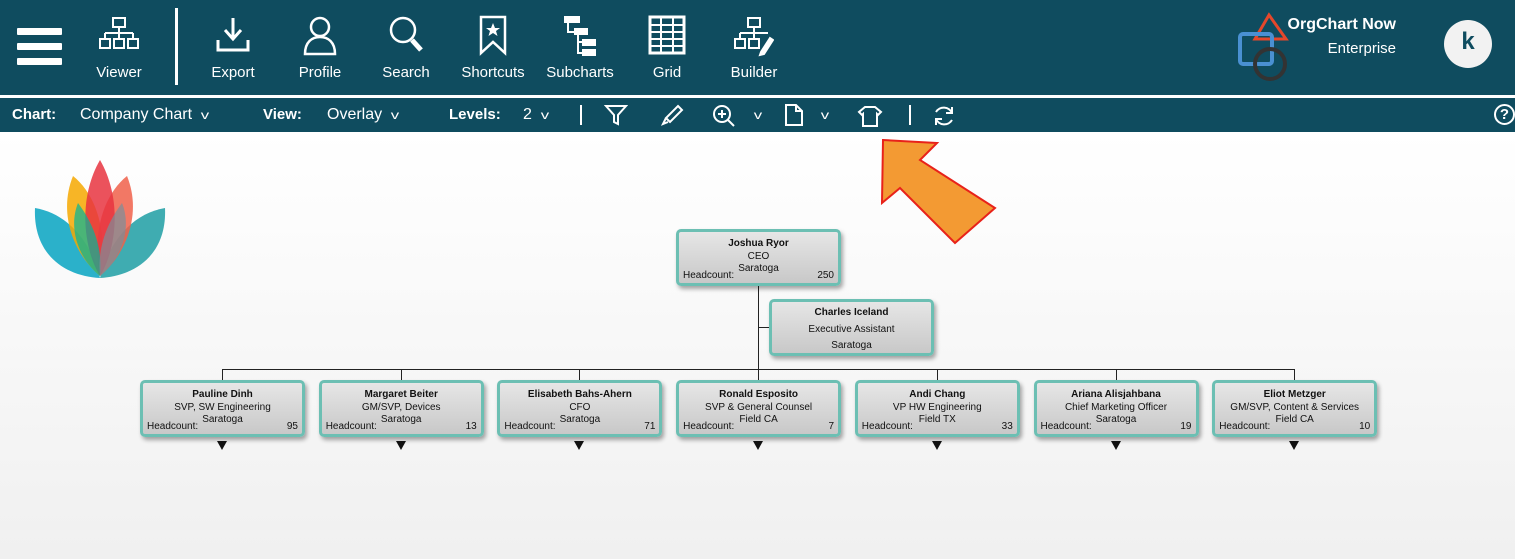 The image size is (1515, 559). Describe the element at coordinates (1007, 426) in the screenshot. I see `headcount-value: 33` at that location.